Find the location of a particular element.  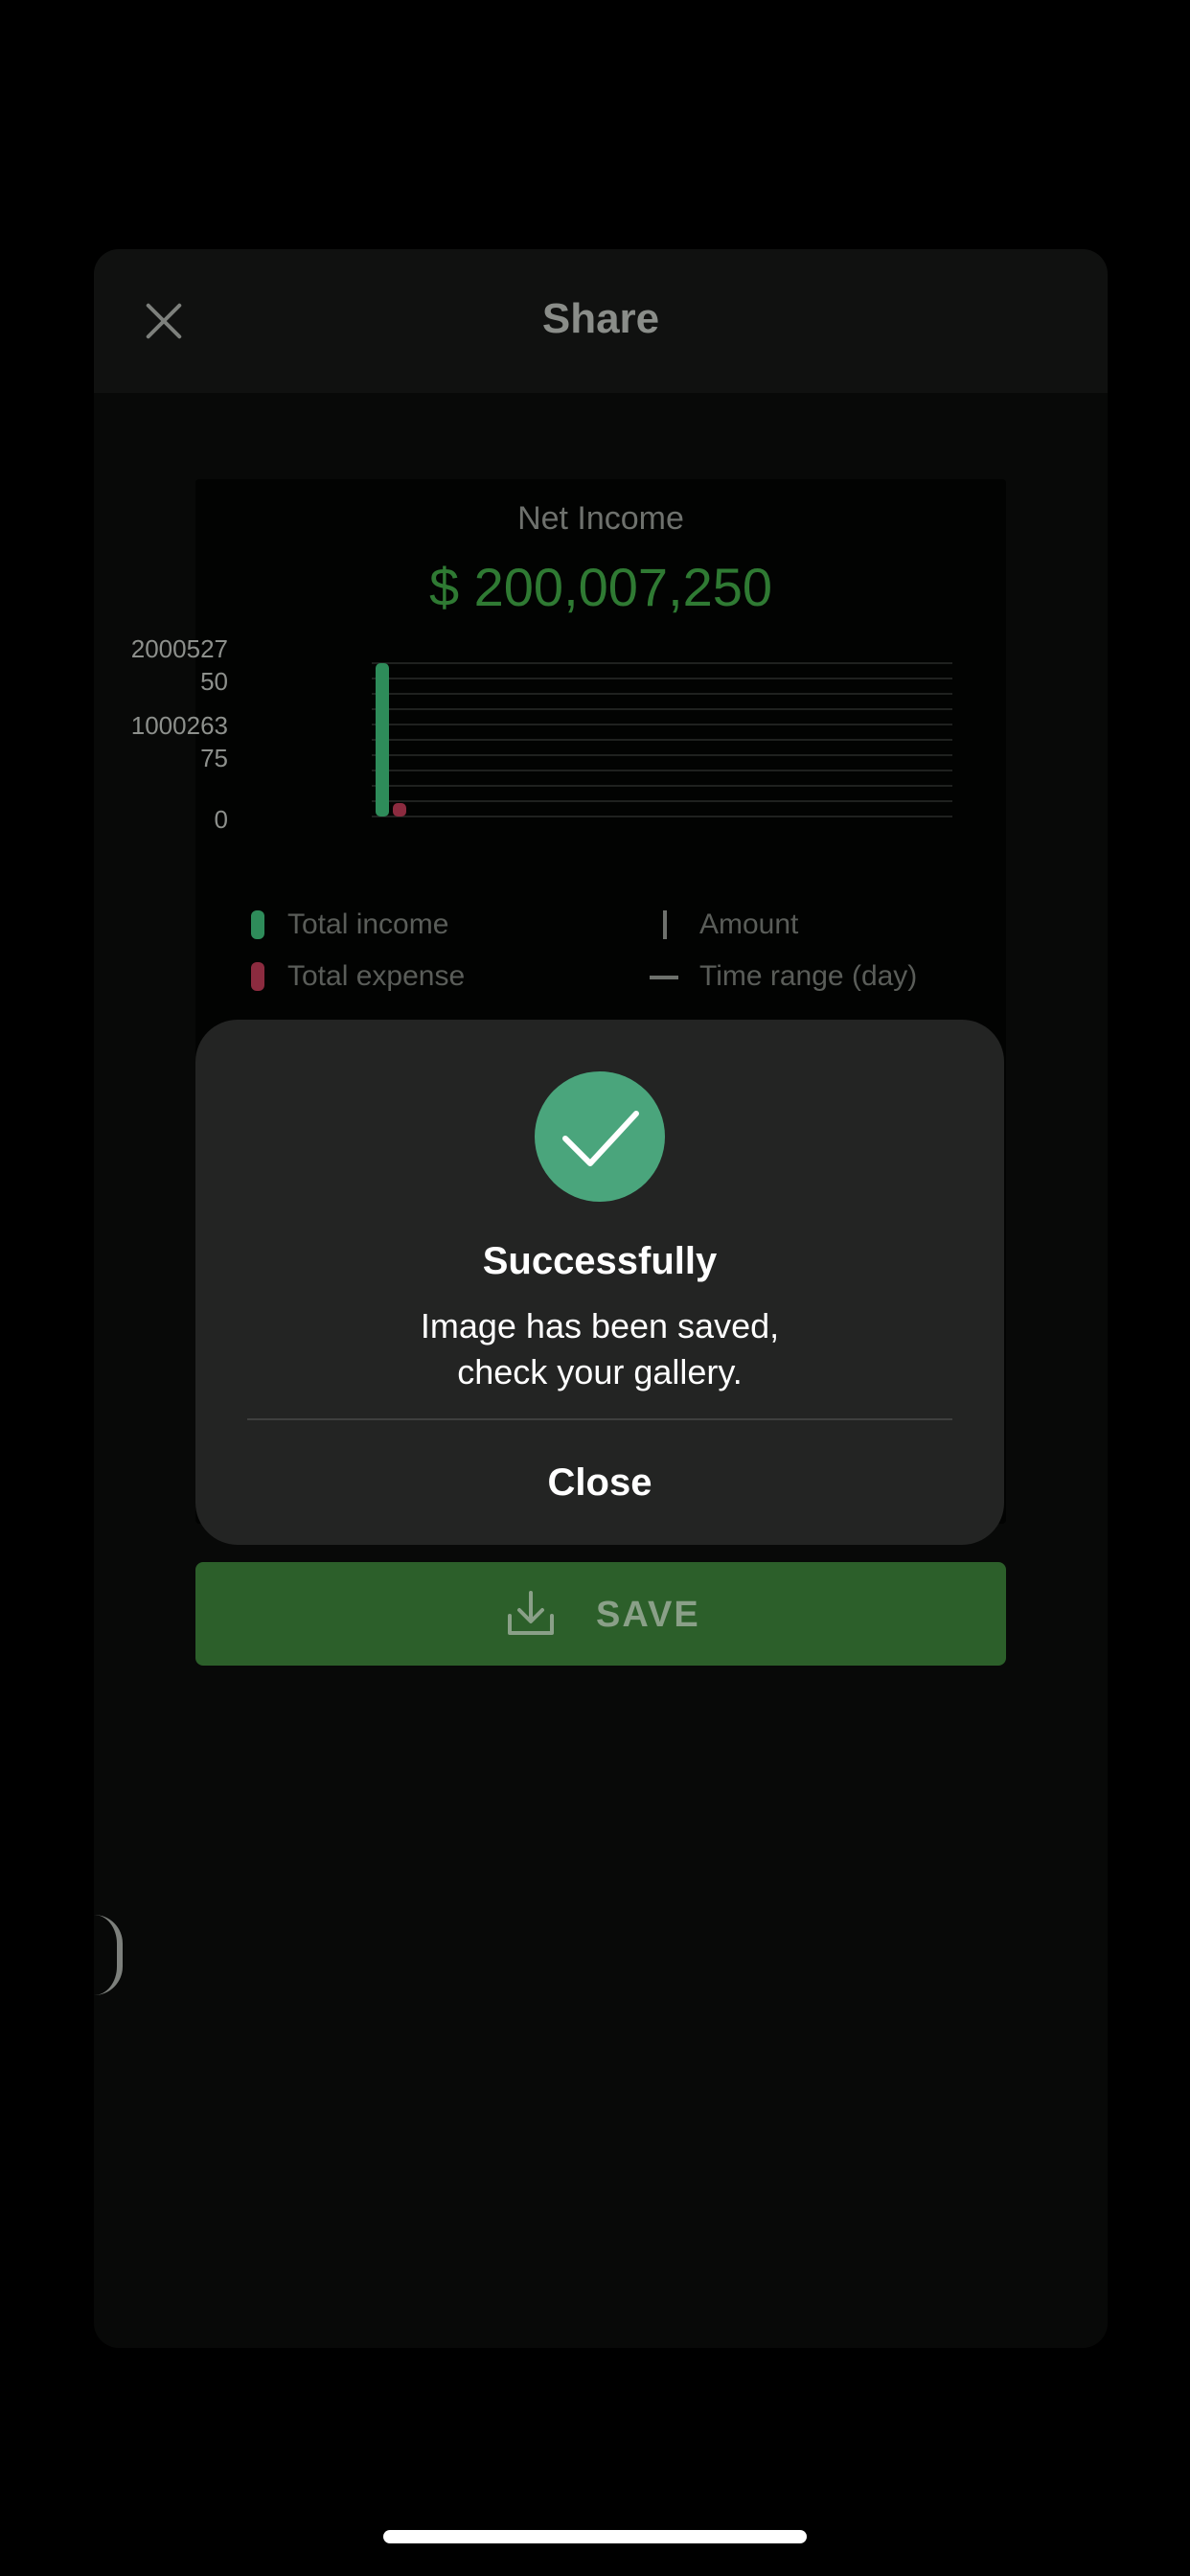

dialog-title: Successfully is located at coordinates (600, 1261).